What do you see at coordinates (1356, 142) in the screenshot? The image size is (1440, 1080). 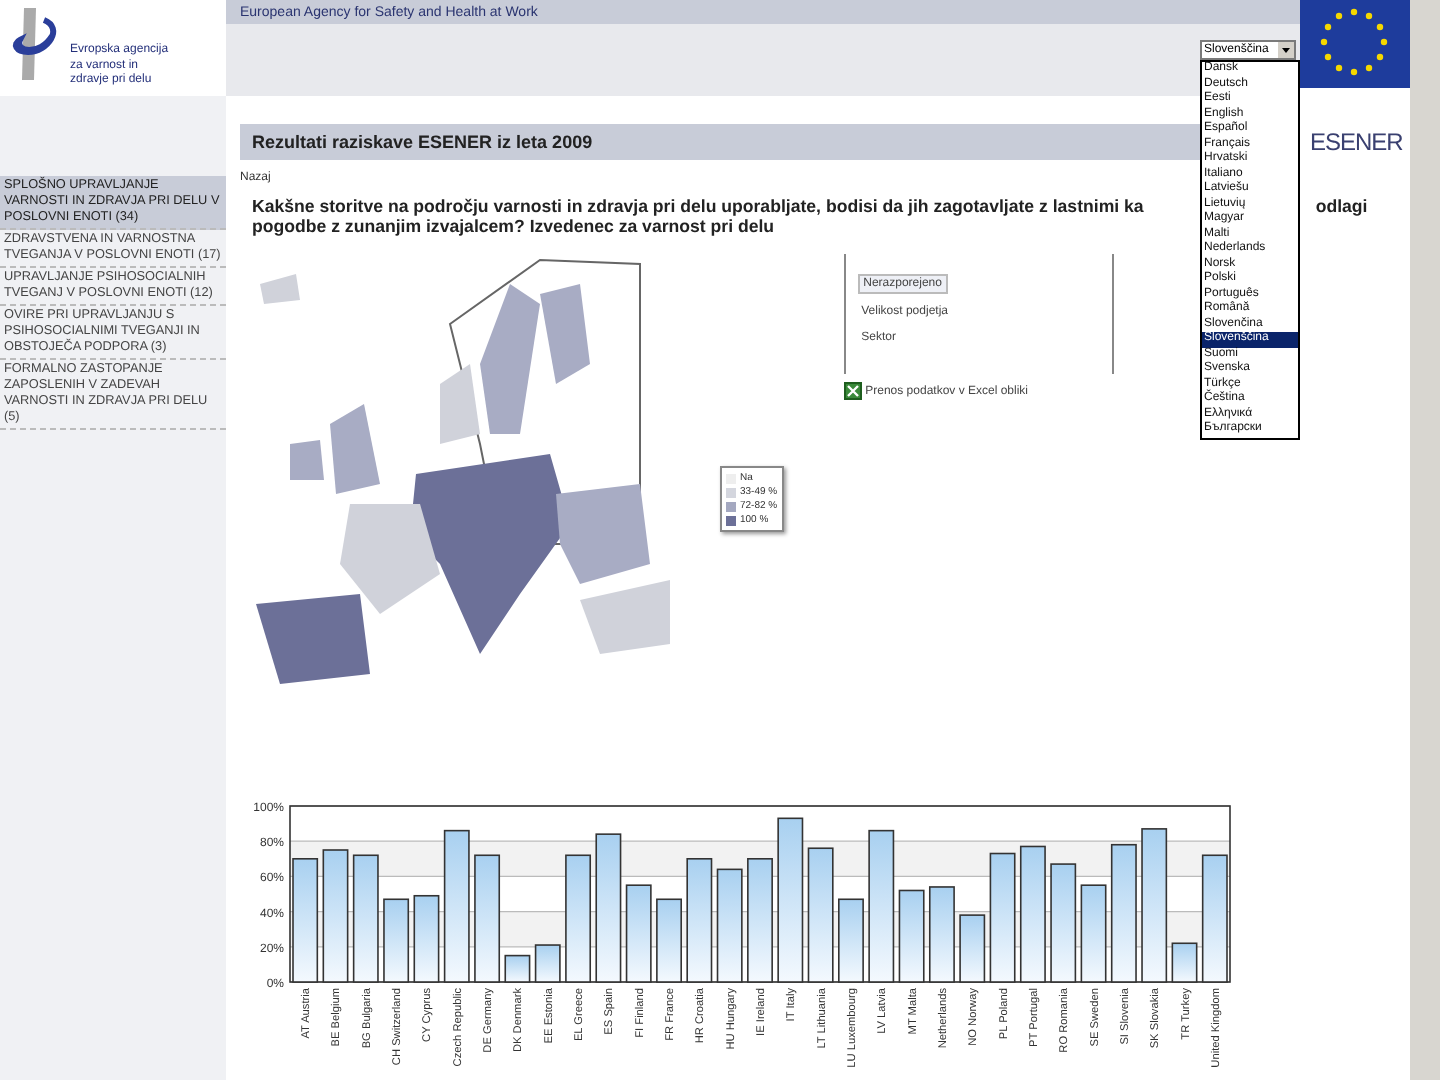 I see `esener-logo: ESENER` at bounding box center [1356, 142].